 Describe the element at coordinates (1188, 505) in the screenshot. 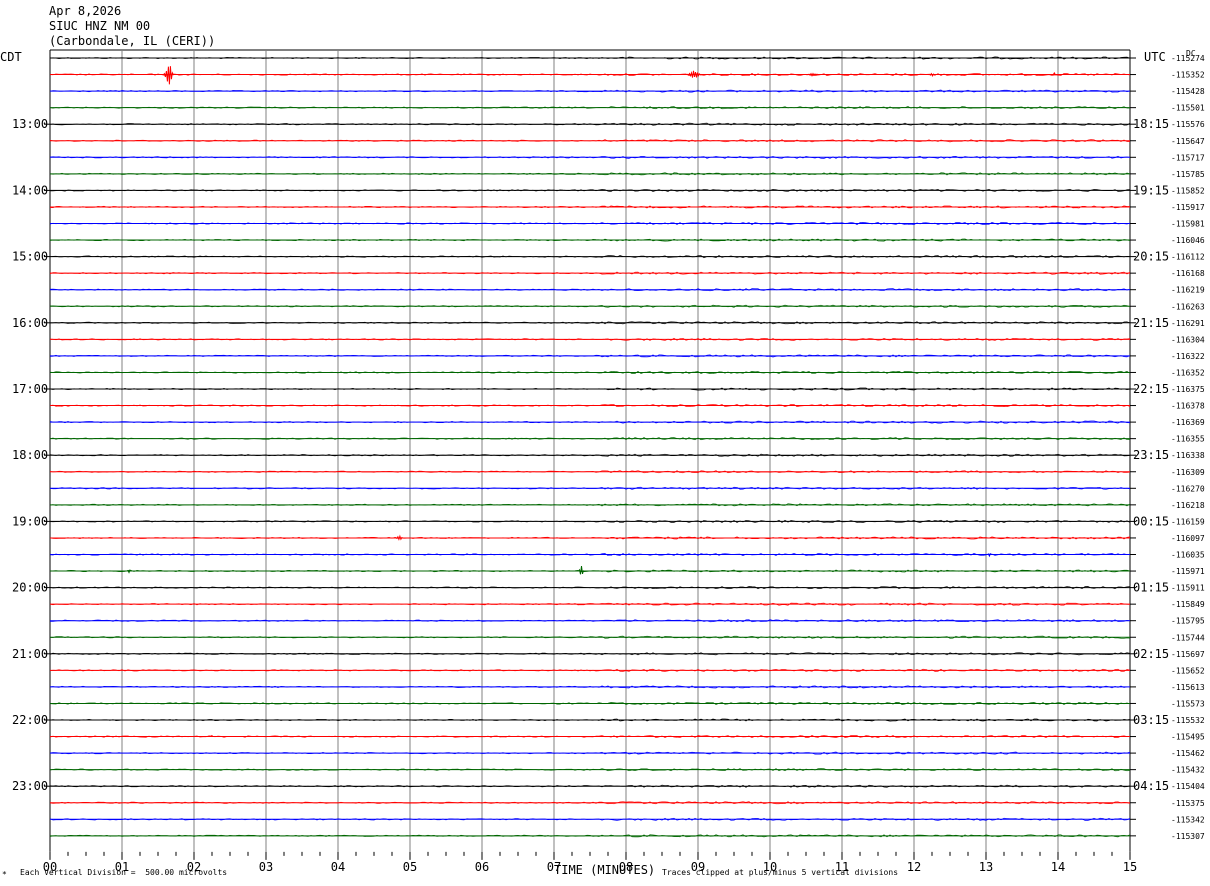

I see `dc-offset-label: -116218` at that location.